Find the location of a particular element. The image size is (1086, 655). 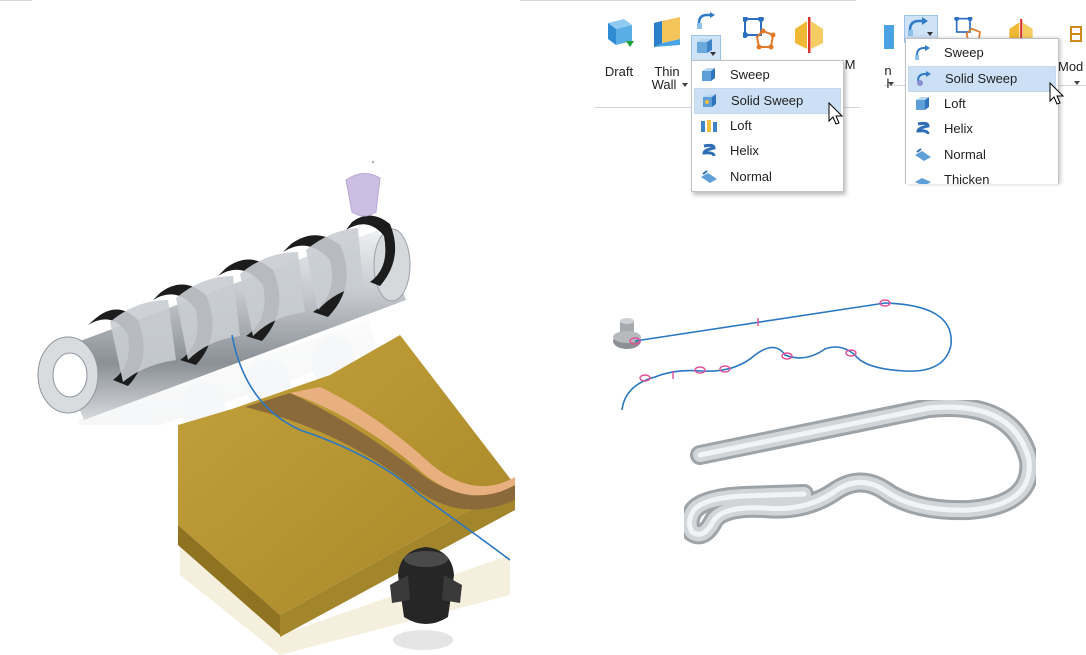

thin-wall-icon is located at coordinates (667, 33).